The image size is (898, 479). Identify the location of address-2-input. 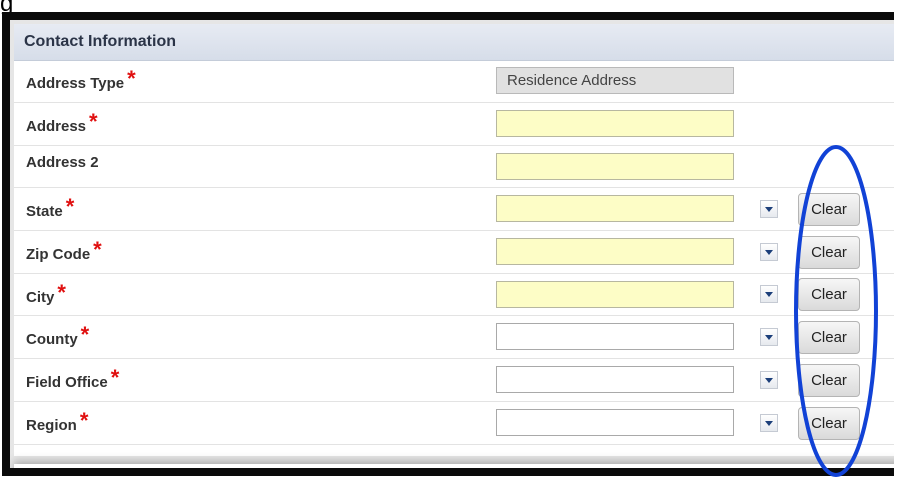
(615, 166).